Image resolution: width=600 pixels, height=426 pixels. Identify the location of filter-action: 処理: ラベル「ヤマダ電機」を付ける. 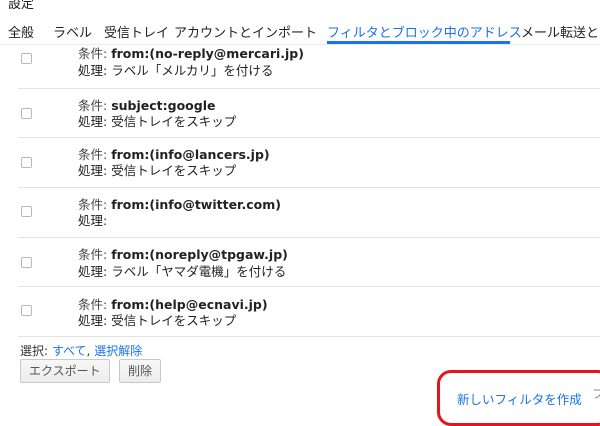
(182, 270).